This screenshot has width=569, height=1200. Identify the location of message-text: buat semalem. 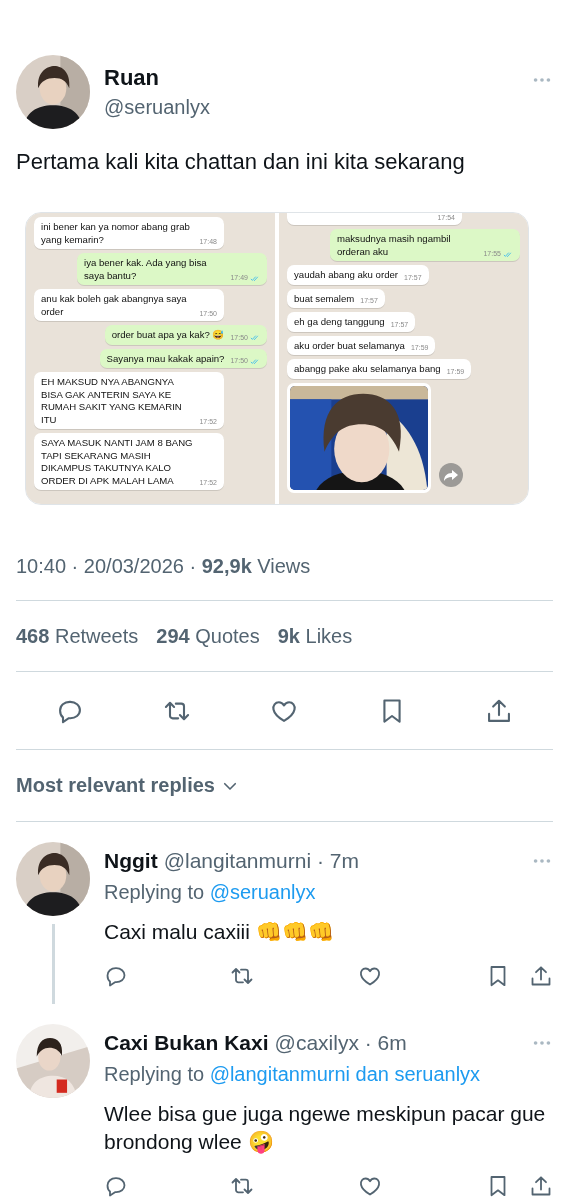
(324, 298).